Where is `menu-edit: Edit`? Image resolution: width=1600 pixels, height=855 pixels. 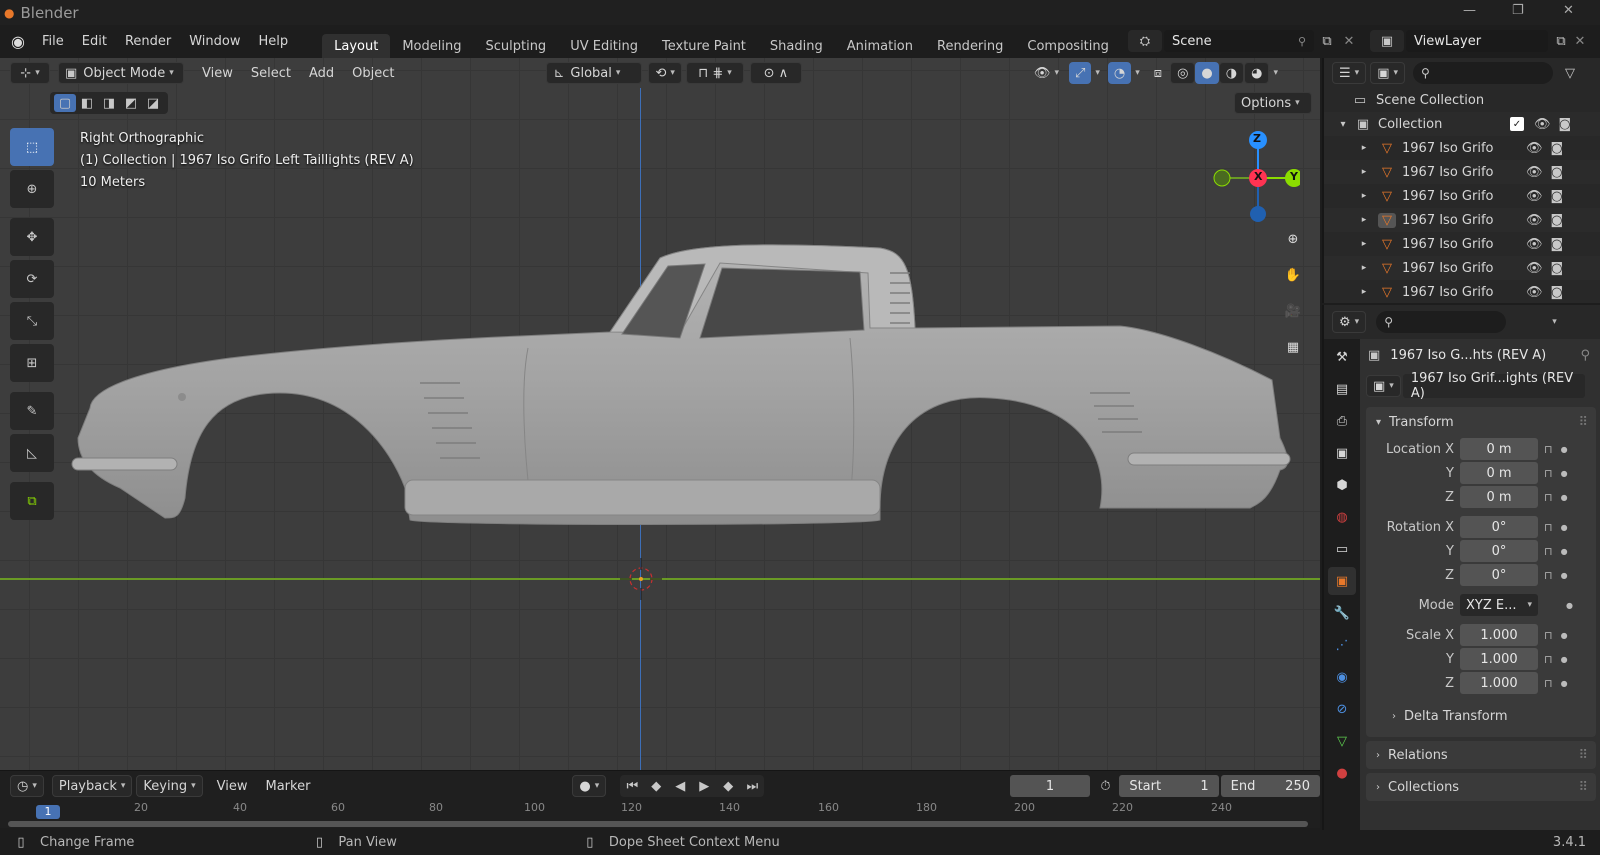 menu-edit: Edit is located at coordinates (94, 42).